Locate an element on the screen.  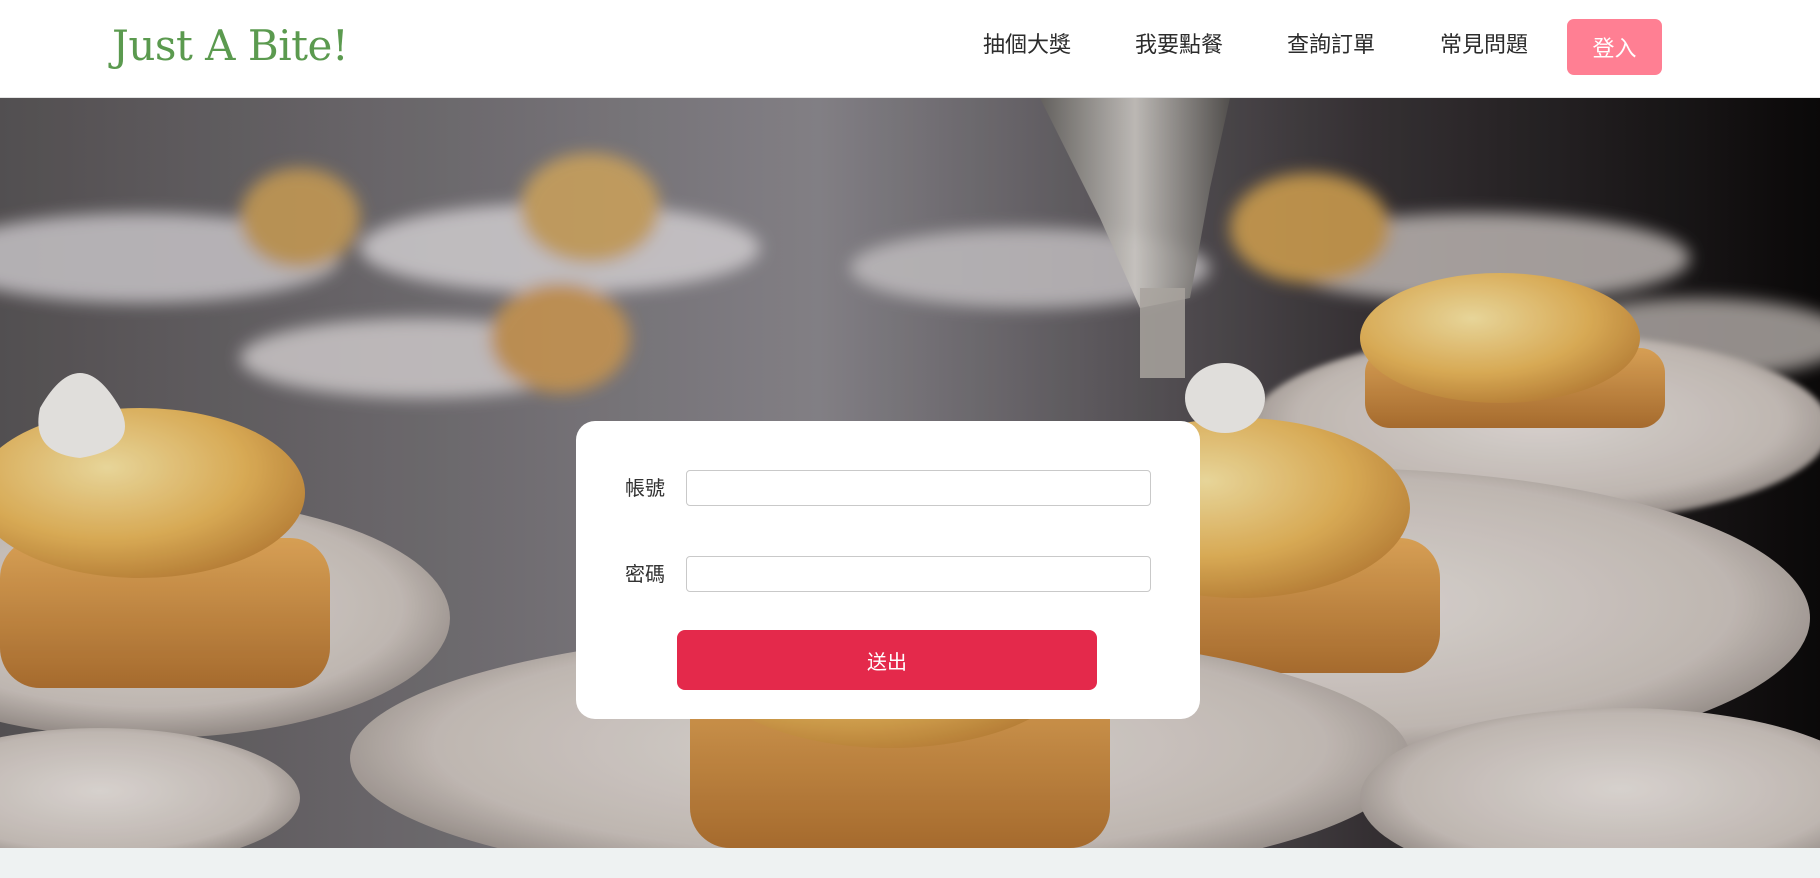
top-navbar: Just A Bite! 抽個大獎 我要點餐 查詢訂單 常見問題 登入 is located at coordinates (910, 49).